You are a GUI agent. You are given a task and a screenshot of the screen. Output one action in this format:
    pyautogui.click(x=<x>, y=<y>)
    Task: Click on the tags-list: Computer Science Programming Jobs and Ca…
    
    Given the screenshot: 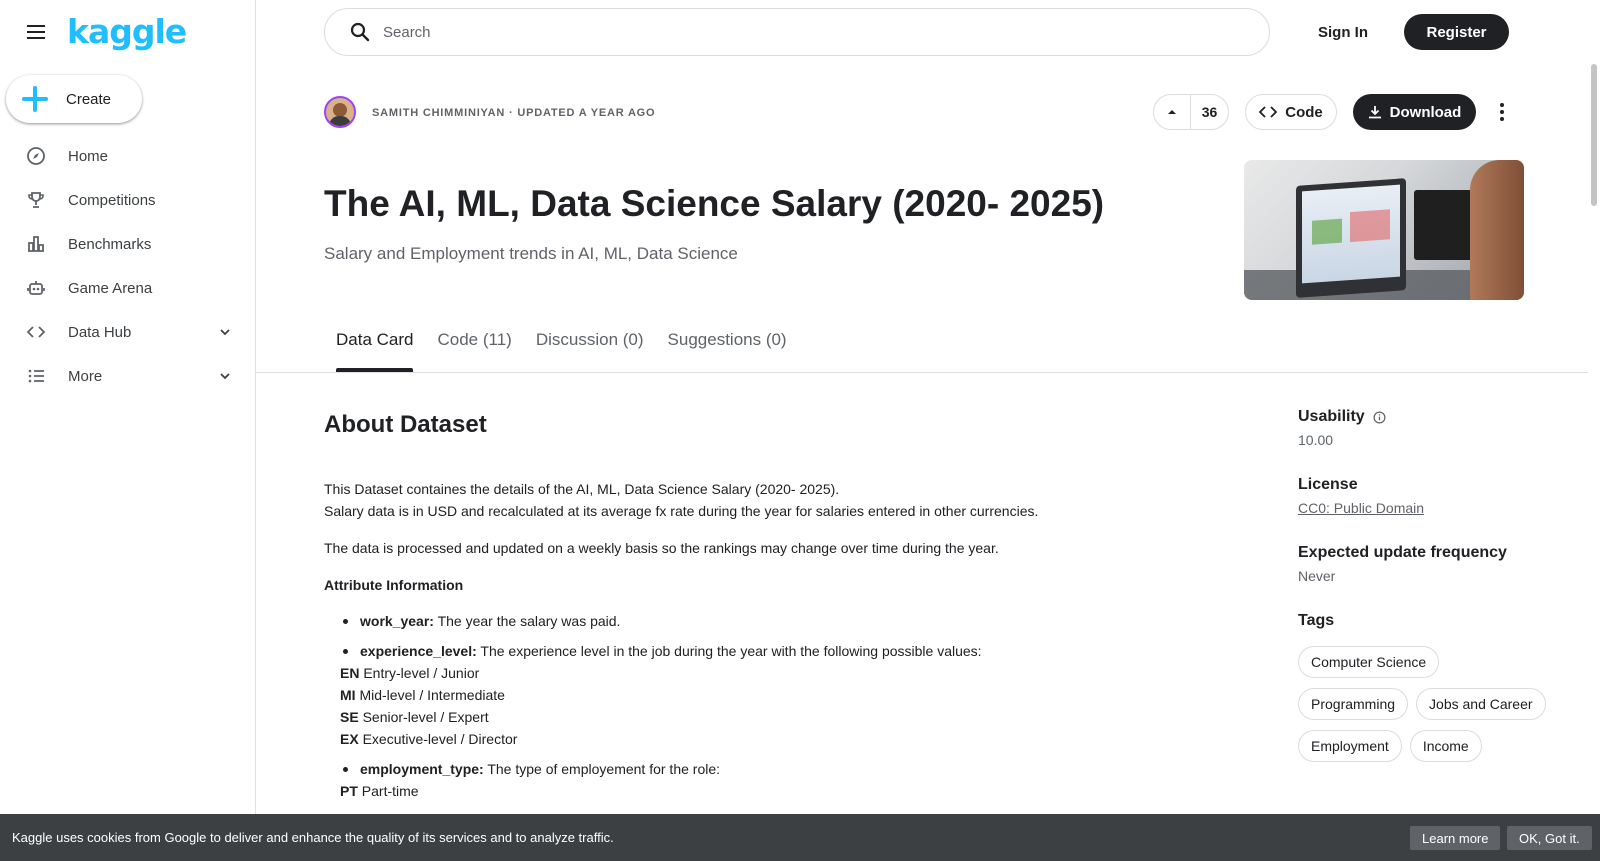 What is the action you would take?
    pyautogui.click(x=1423, y=704)
    